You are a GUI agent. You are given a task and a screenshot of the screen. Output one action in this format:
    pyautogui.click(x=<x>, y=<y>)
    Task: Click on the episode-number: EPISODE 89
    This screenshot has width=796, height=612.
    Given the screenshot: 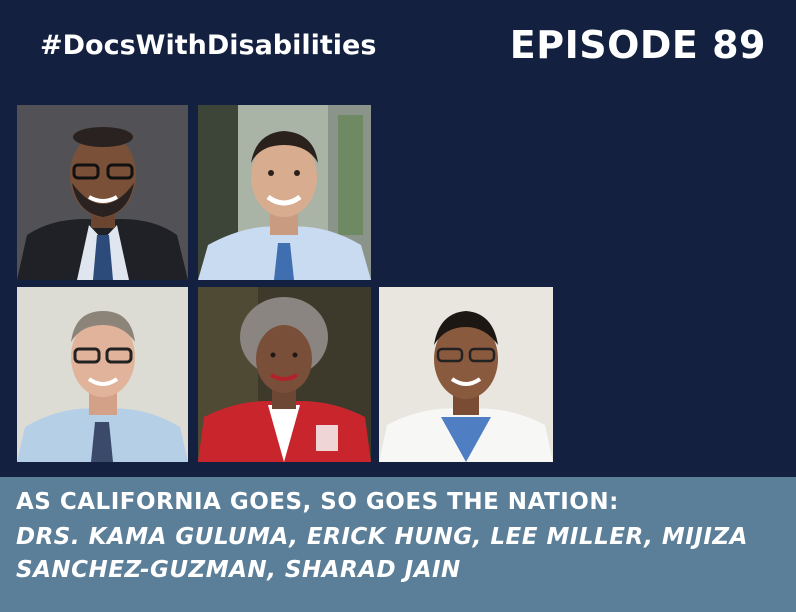 What is the action you would take?
    pyautogui.click(x=637, y=45)
    